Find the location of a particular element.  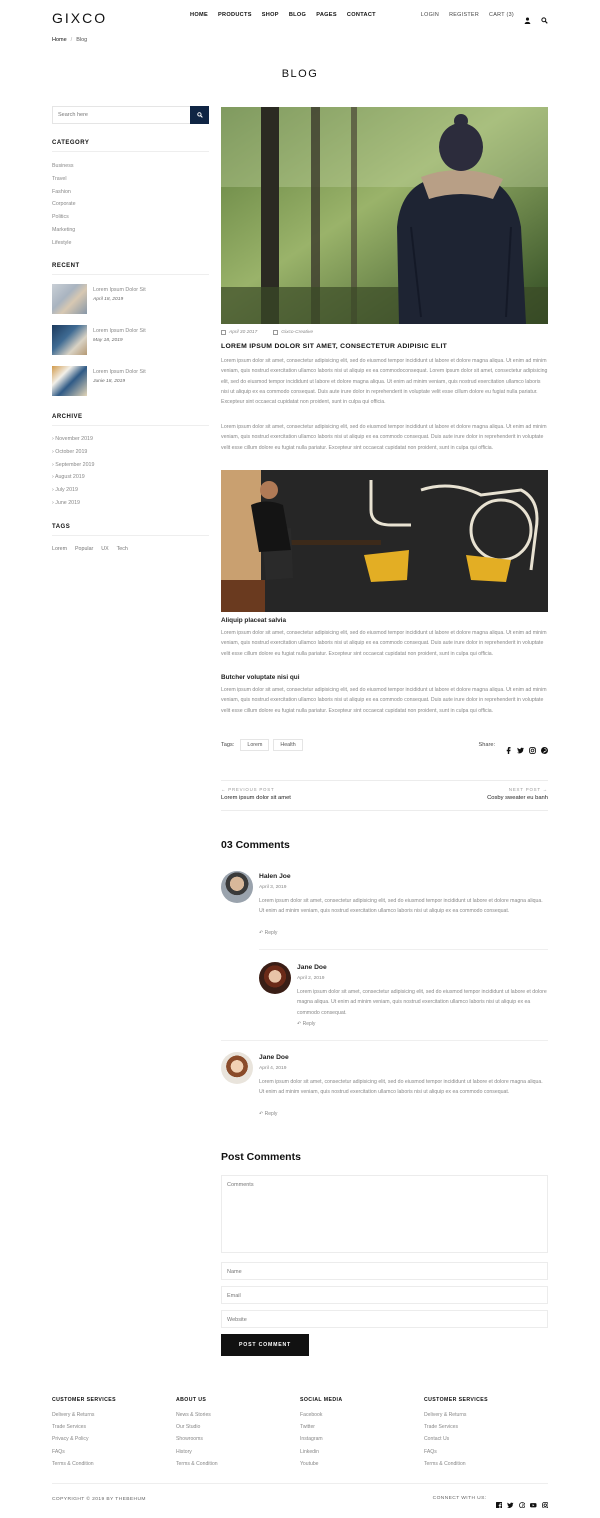

archive-item: › June 2019 is located at coordinates (73, 506).